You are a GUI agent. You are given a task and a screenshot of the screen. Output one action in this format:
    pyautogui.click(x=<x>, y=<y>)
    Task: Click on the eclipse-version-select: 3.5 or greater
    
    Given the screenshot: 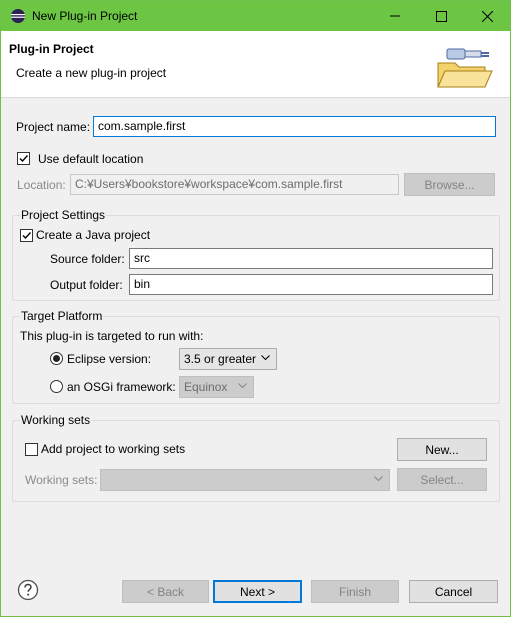 What is the action you would take?
    pyautogui.click(x=228, y=359)
    